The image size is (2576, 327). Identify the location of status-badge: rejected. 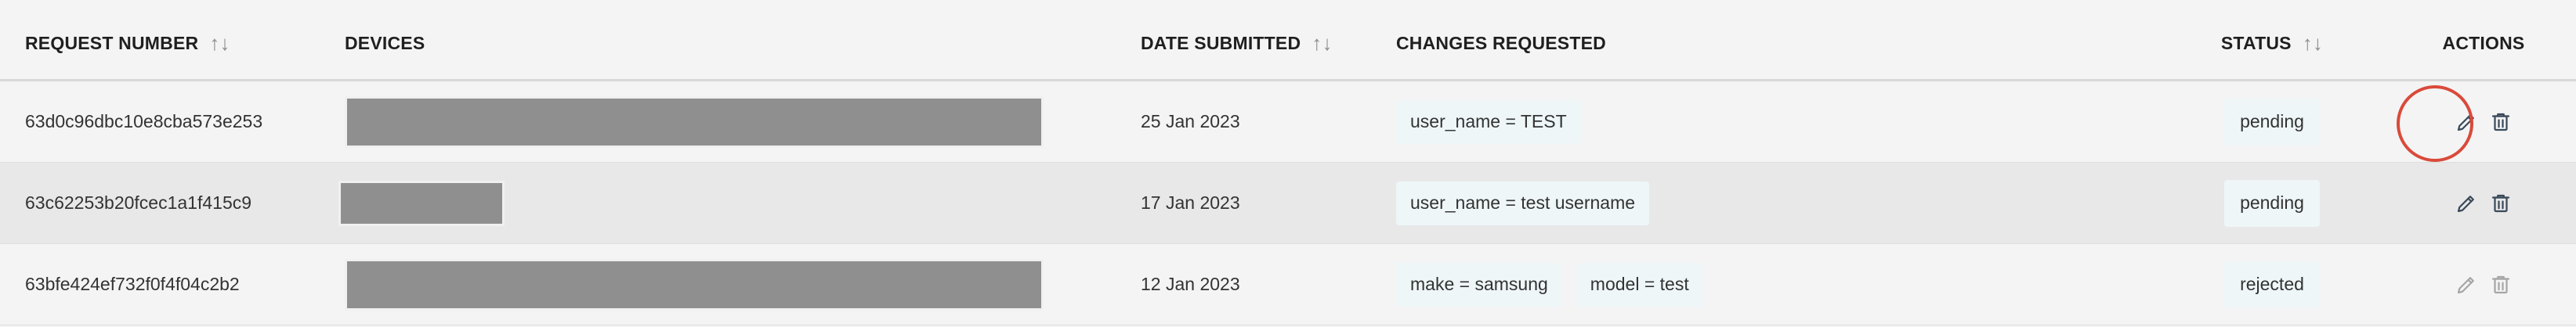
(2272, 284).